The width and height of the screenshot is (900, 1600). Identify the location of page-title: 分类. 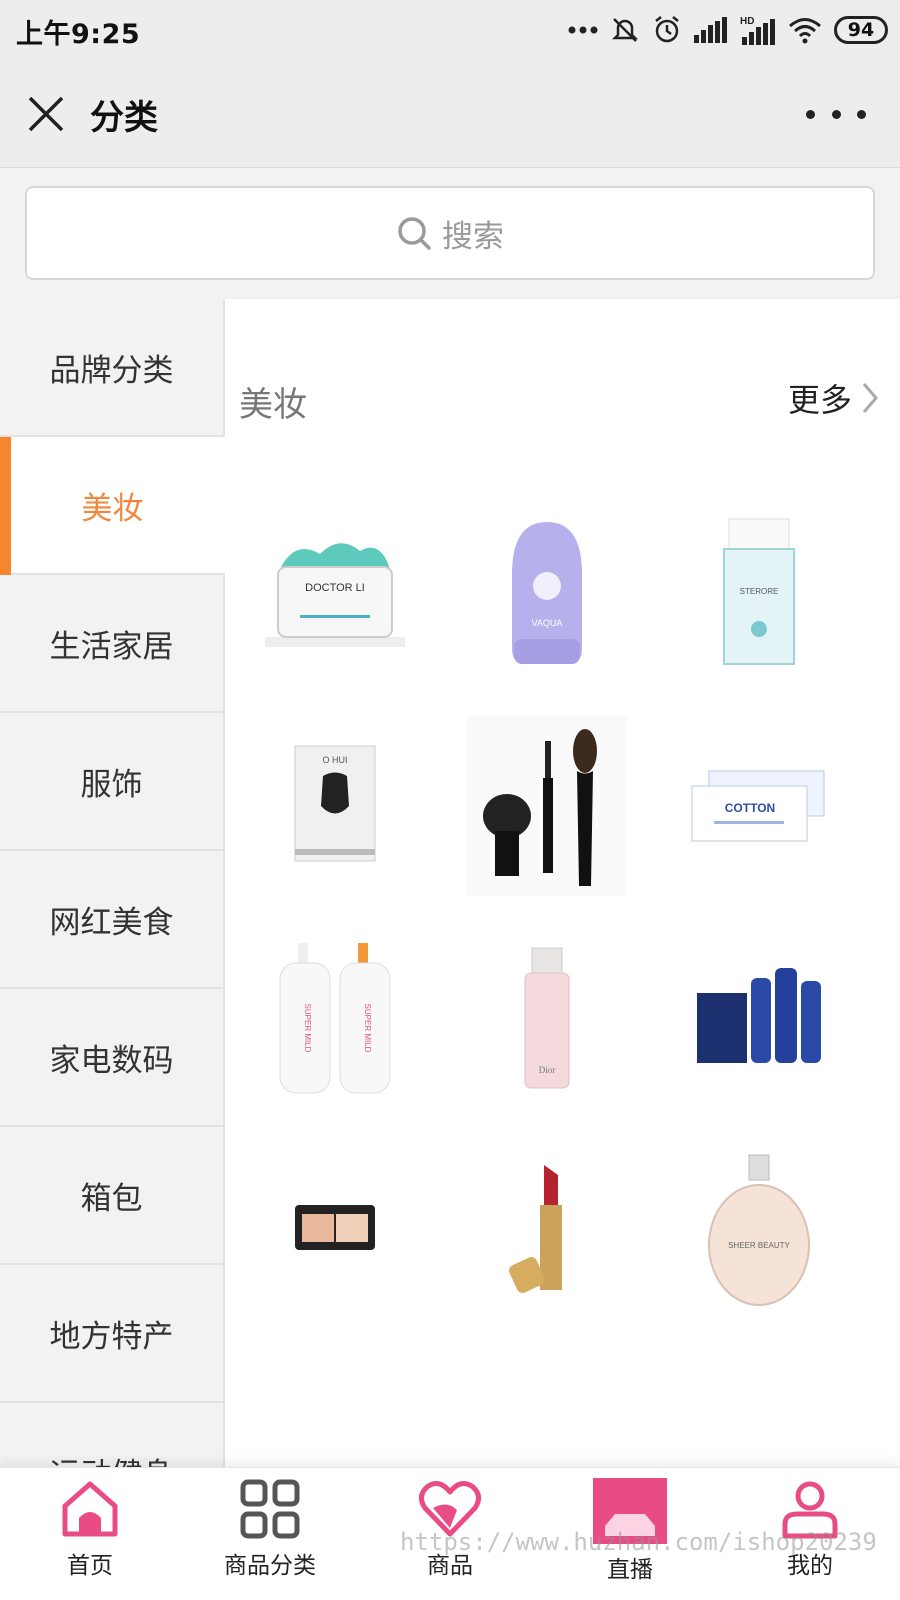
(124, 118).